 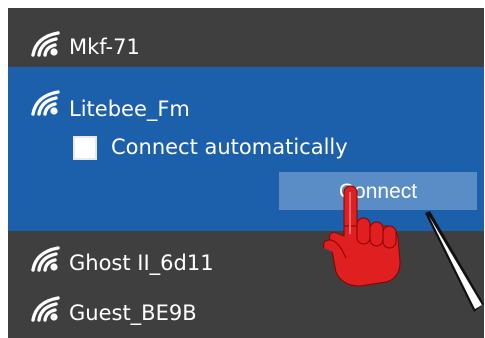 What do you see at coordinates (104, 47) in the screenshot?
I see `network-ssid: Mkf-71` at bounding box center [104, 47].